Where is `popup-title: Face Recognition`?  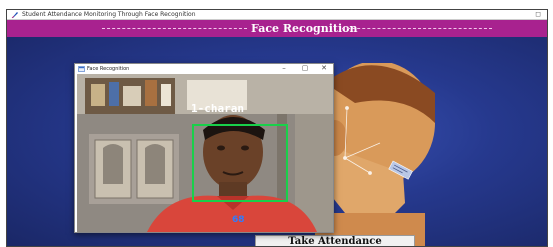
popup-title: Face Recognition is located at coordinates (108, 69).